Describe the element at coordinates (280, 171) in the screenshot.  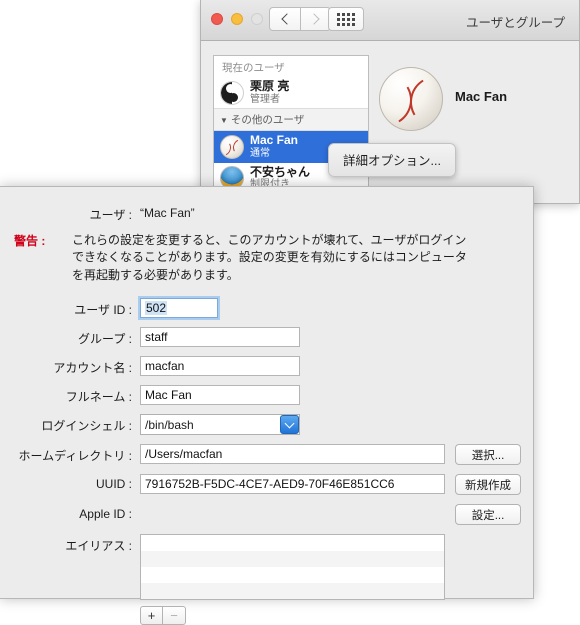
I see `user-name: 不安ちゃん` at that location.